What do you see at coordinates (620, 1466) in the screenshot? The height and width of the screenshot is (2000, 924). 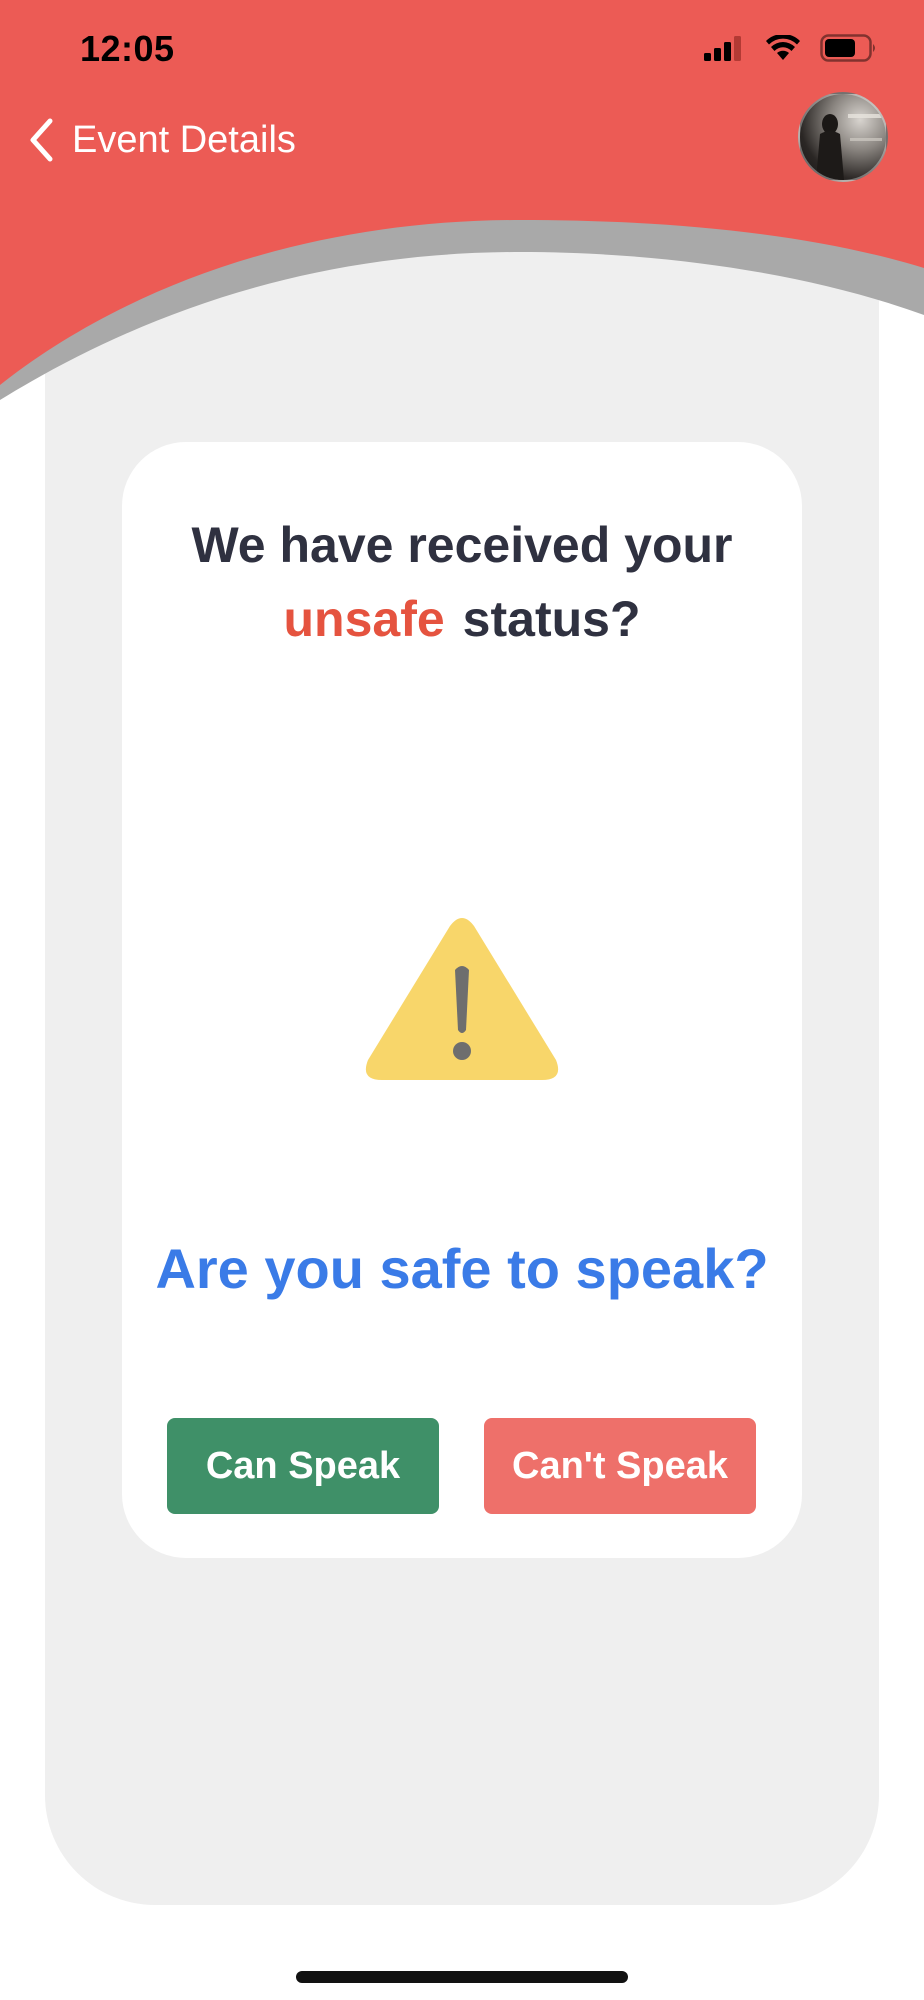 I see `cant-speak-button: Can't Speak` at bounding box center [620, 1466].